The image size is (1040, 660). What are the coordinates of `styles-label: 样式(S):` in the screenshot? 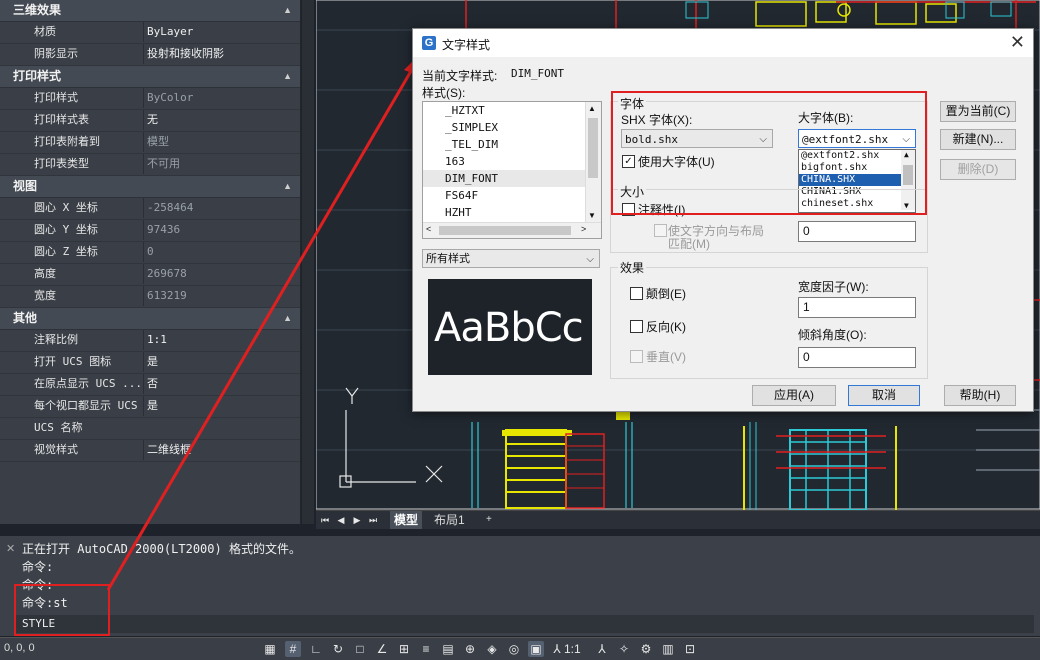 It's located at (444, 93).